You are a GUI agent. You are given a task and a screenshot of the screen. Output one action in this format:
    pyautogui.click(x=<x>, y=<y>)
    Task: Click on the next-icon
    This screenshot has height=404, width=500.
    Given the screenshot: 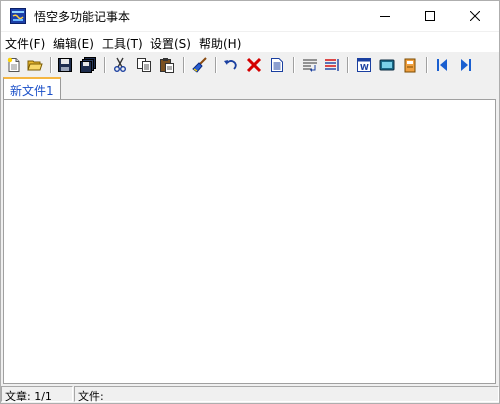 What is the action you would take?
    pyautogui.click(x=466, y=65)
    